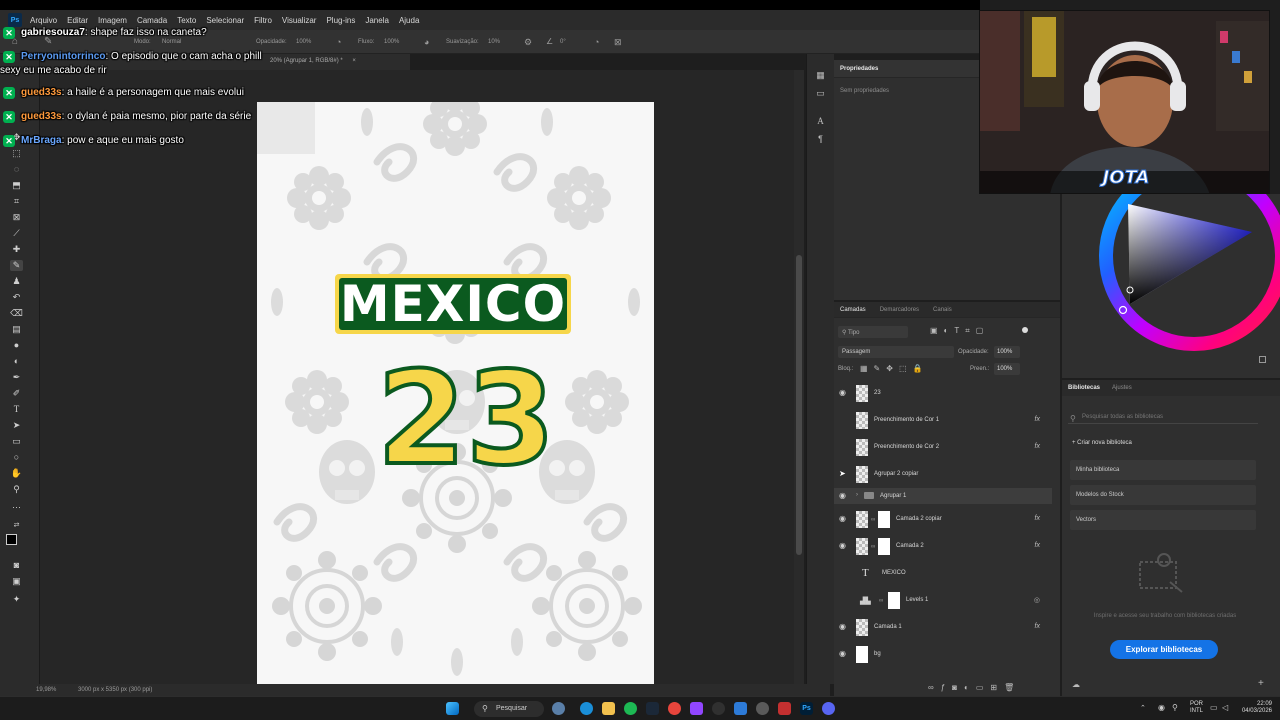 The height and width of the screenshot is (720, 1280). Describe the element at coordinates (942, 310) in the screenshot. I see `tab-channels: Canais` at that location.